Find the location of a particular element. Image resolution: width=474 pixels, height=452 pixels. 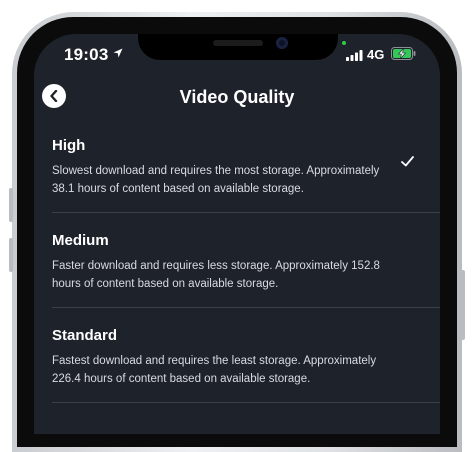

cellular-signal-icon is located at coordinates (354, 55).